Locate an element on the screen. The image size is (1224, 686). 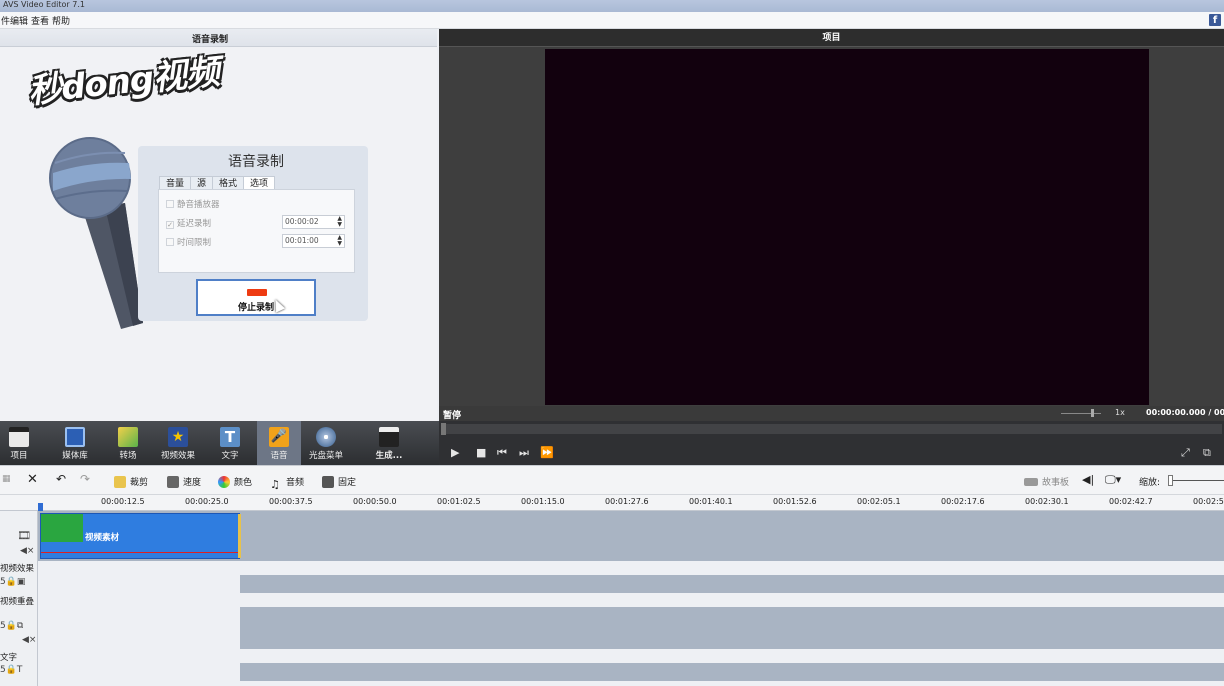
microphone-icon: 🎤 is located at coordinates (279, 437).